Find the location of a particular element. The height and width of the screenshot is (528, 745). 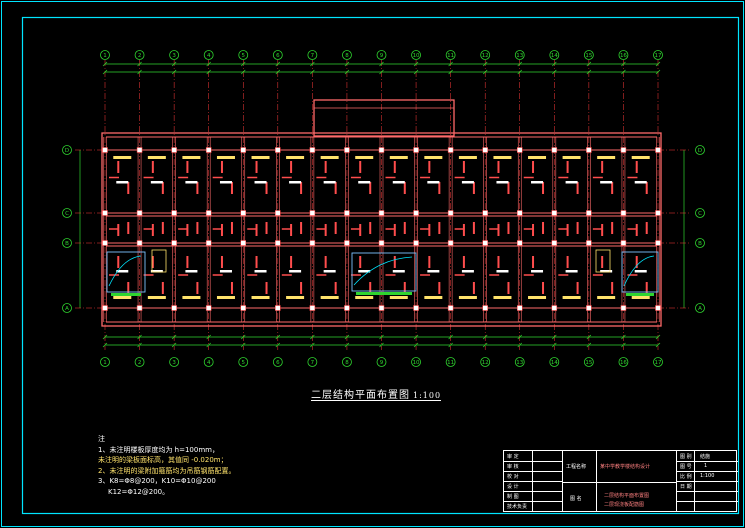

title-block-field-value: 1 is located at coordinates (706, 466).